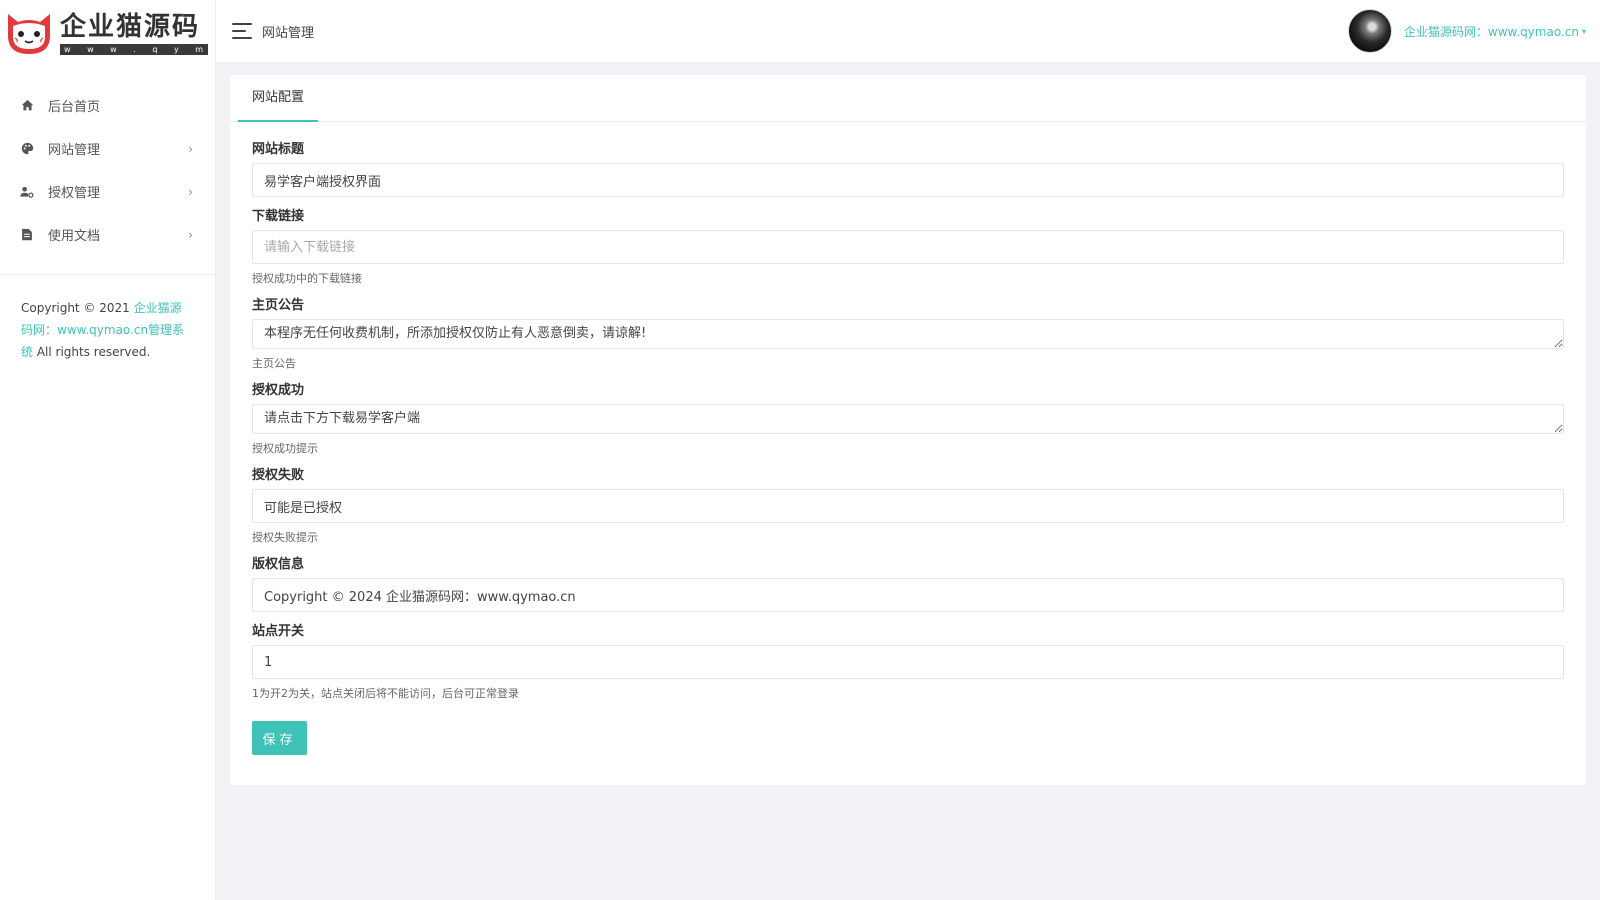  What do you see at coordinates (74, 150) in the screenshot?
I see `sidebar-item-label: 网站管理` at bounding box center [74, 150].